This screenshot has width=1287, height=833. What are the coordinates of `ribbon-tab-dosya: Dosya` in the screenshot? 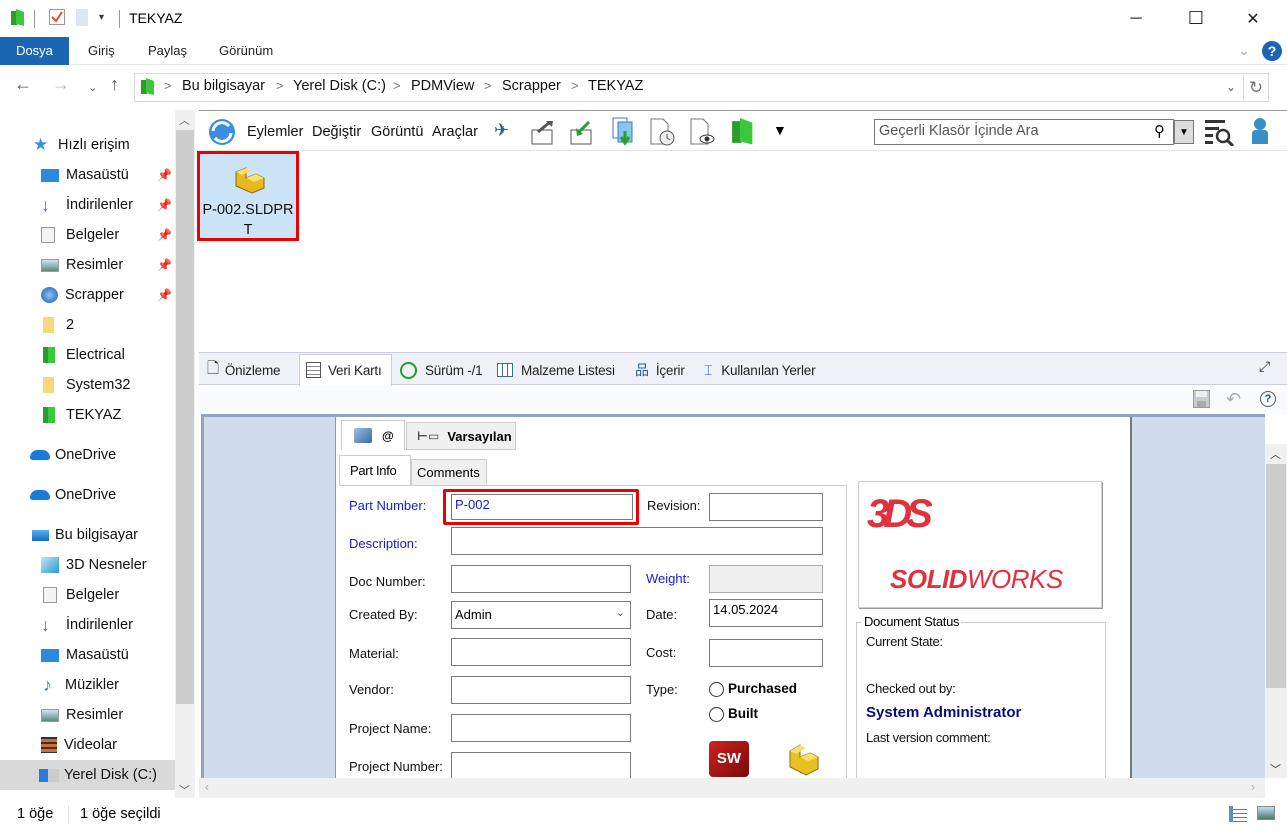 It's located at (34, 51).